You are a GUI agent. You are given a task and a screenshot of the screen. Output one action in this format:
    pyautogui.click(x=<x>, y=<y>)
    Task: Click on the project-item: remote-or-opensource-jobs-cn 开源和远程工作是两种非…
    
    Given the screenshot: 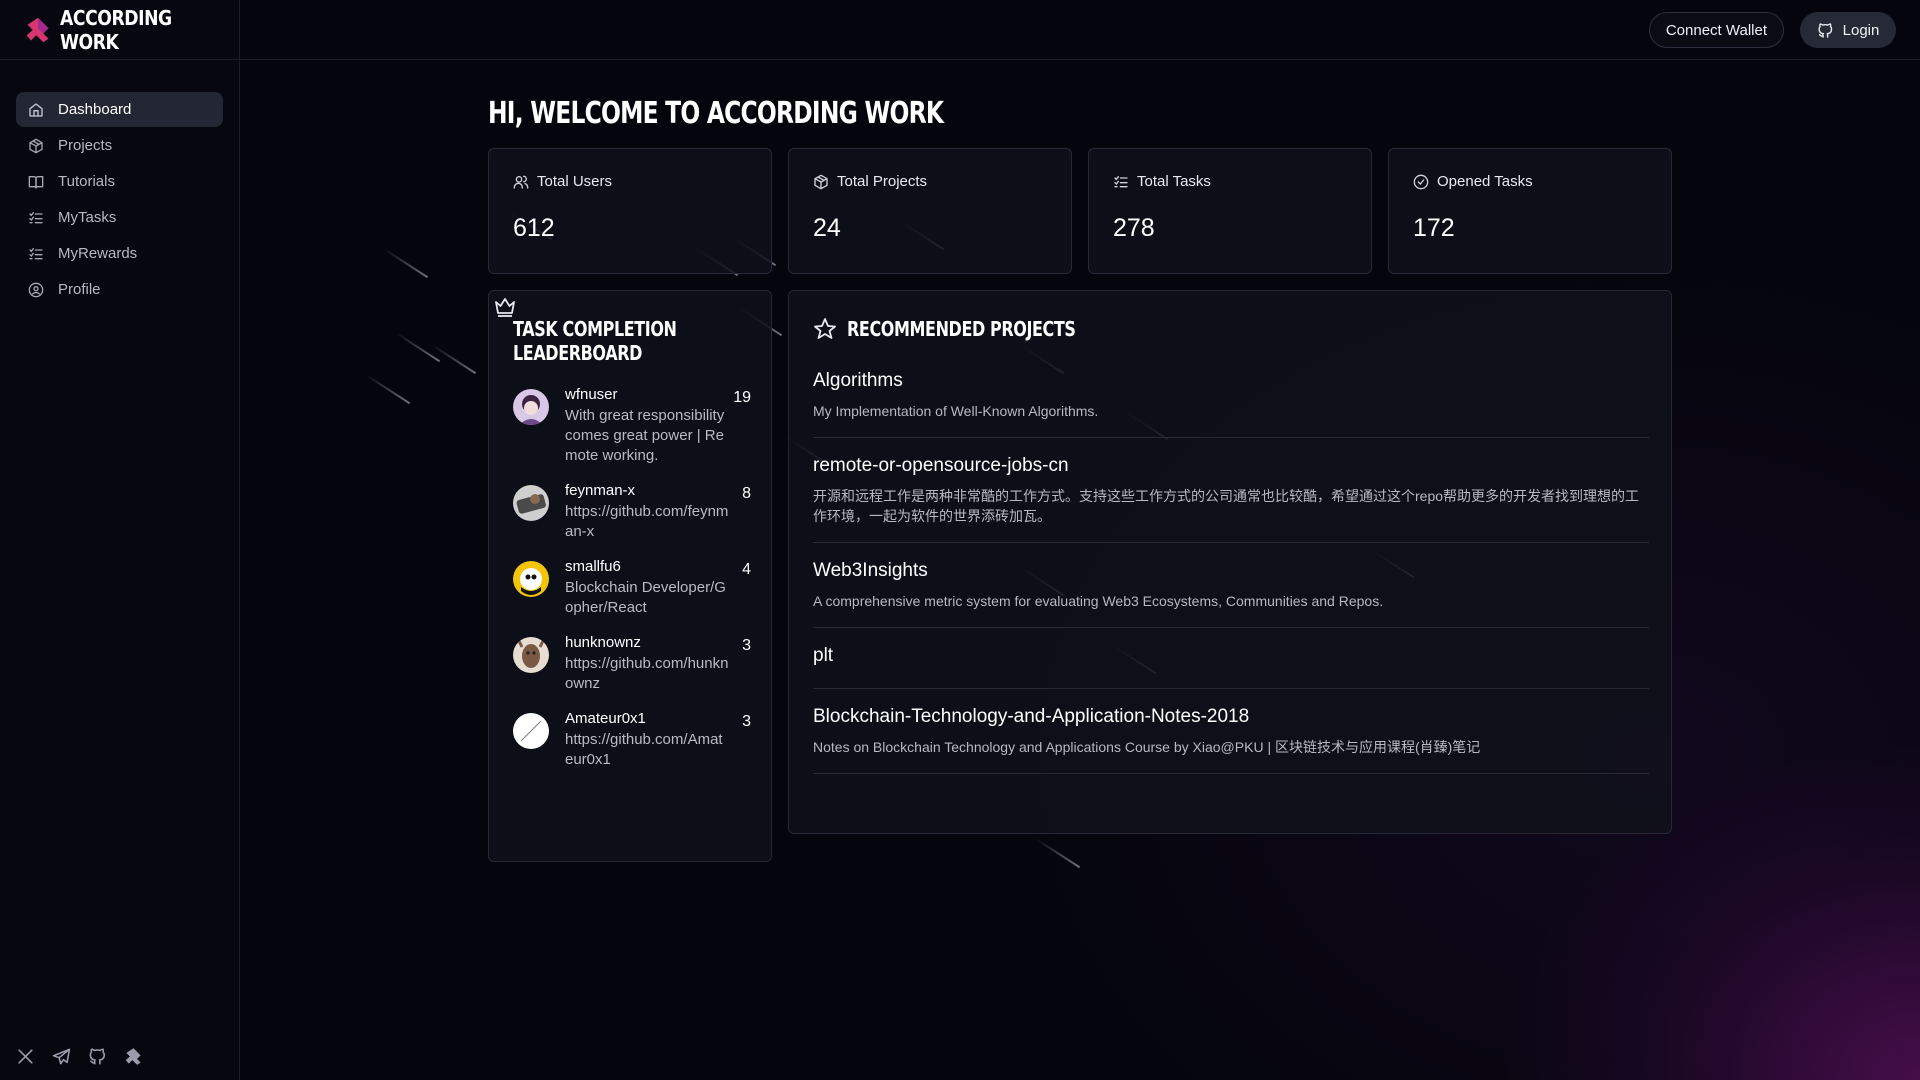 What is the action you would take?
    pyautogui.click(x=1231, y=498)
    